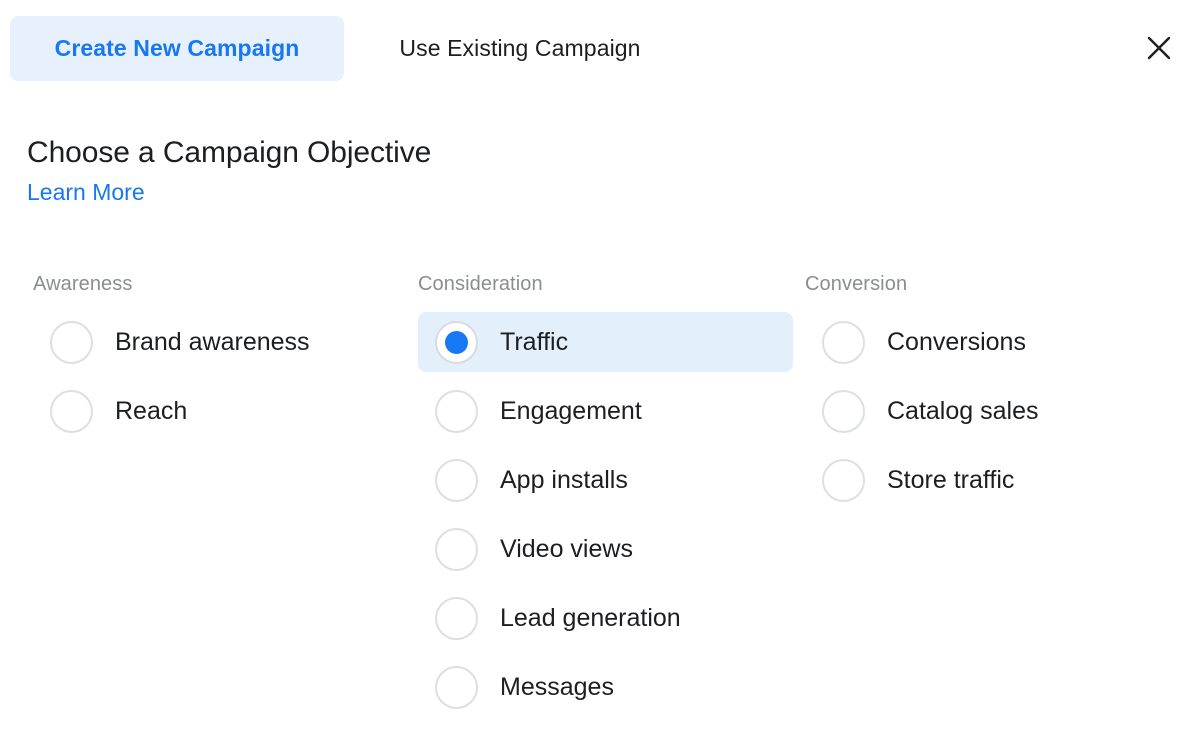  I want to click on option-row-catalog-sales: Catalog sales, so click(992, 411).